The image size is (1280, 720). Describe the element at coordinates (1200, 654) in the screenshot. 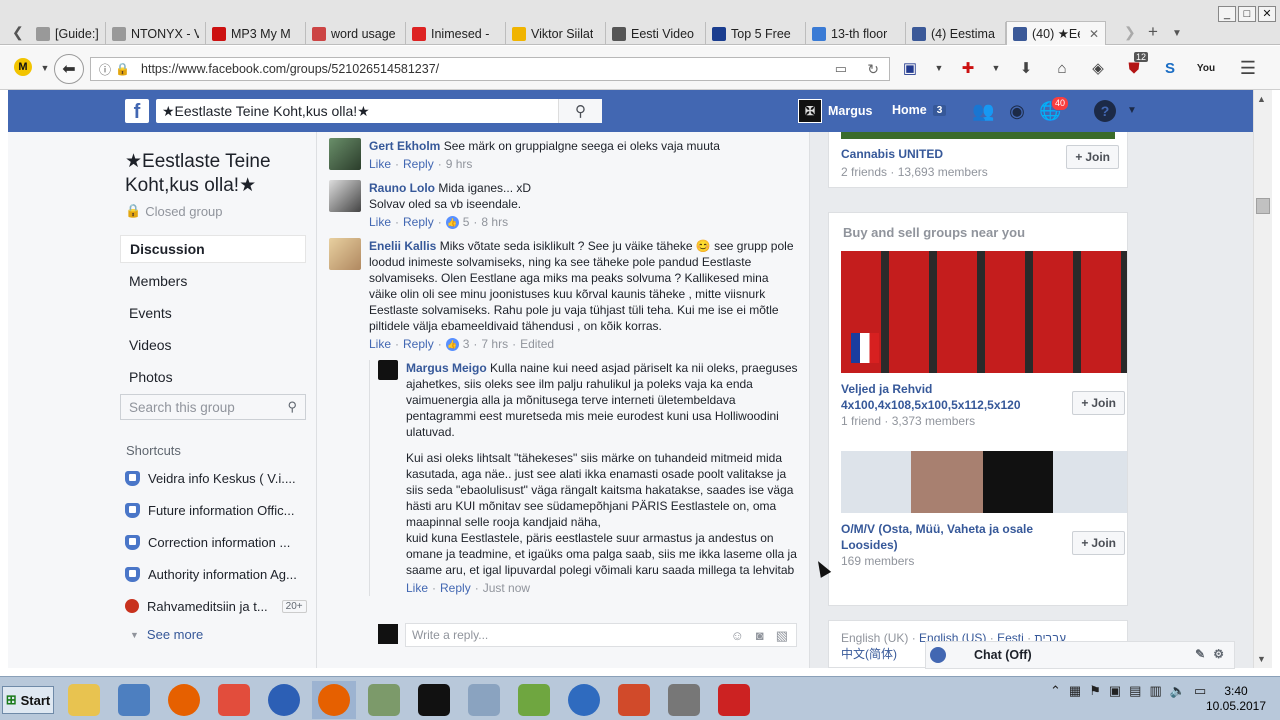

I see `compose-icon: ✎` at that location.